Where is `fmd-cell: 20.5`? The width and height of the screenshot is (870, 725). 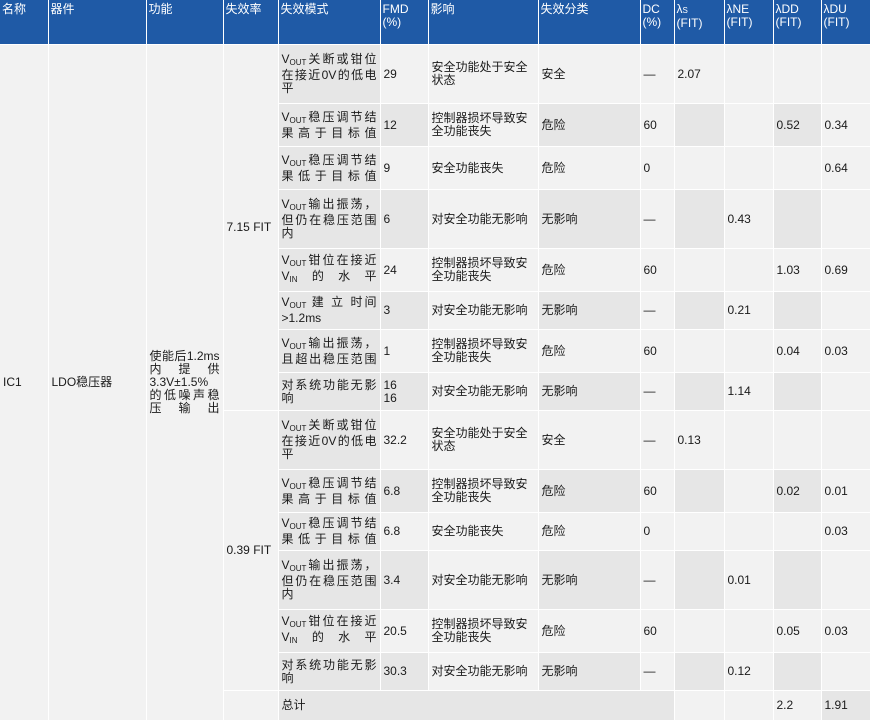 fmd-cell: 20.5 is located at coordinates (404, 631).